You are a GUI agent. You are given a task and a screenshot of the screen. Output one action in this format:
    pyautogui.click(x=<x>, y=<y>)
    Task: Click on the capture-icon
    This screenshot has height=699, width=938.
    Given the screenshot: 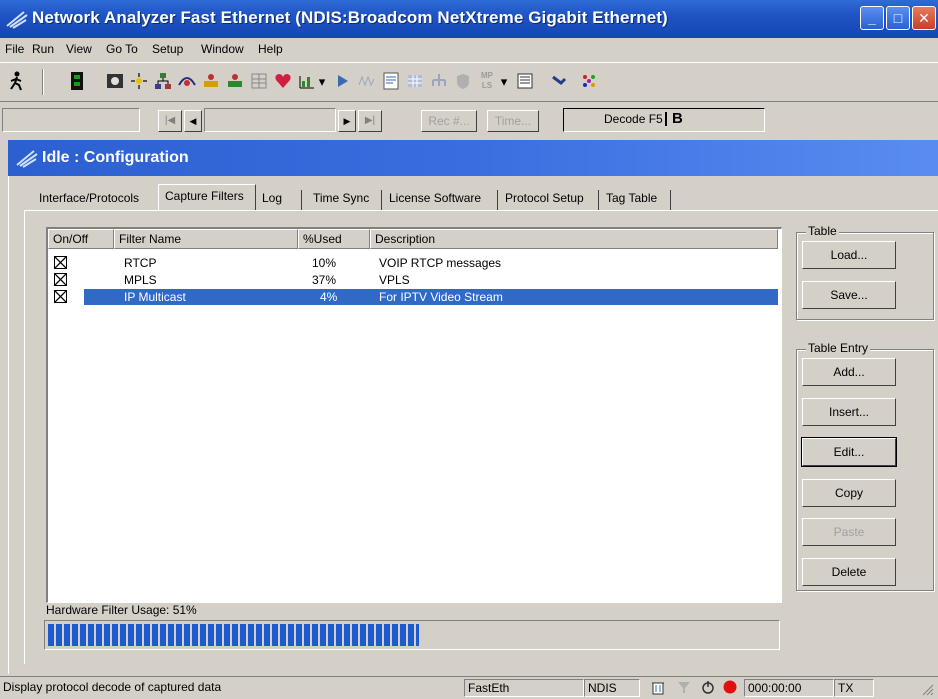 What is the action you would take?
    pyautogui.click(x=115, y=82)
    